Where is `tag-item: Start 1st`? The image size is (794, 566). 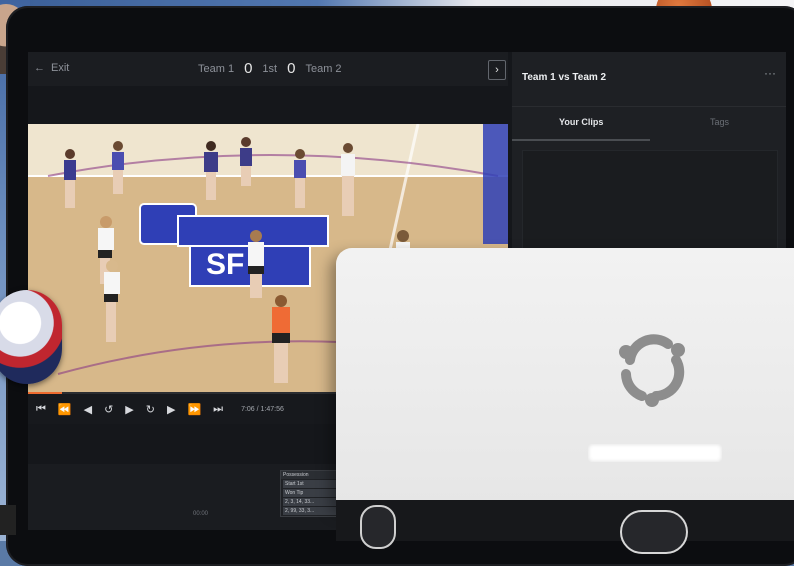
tag-item: Start 1st is located at coordinates (311, 484).